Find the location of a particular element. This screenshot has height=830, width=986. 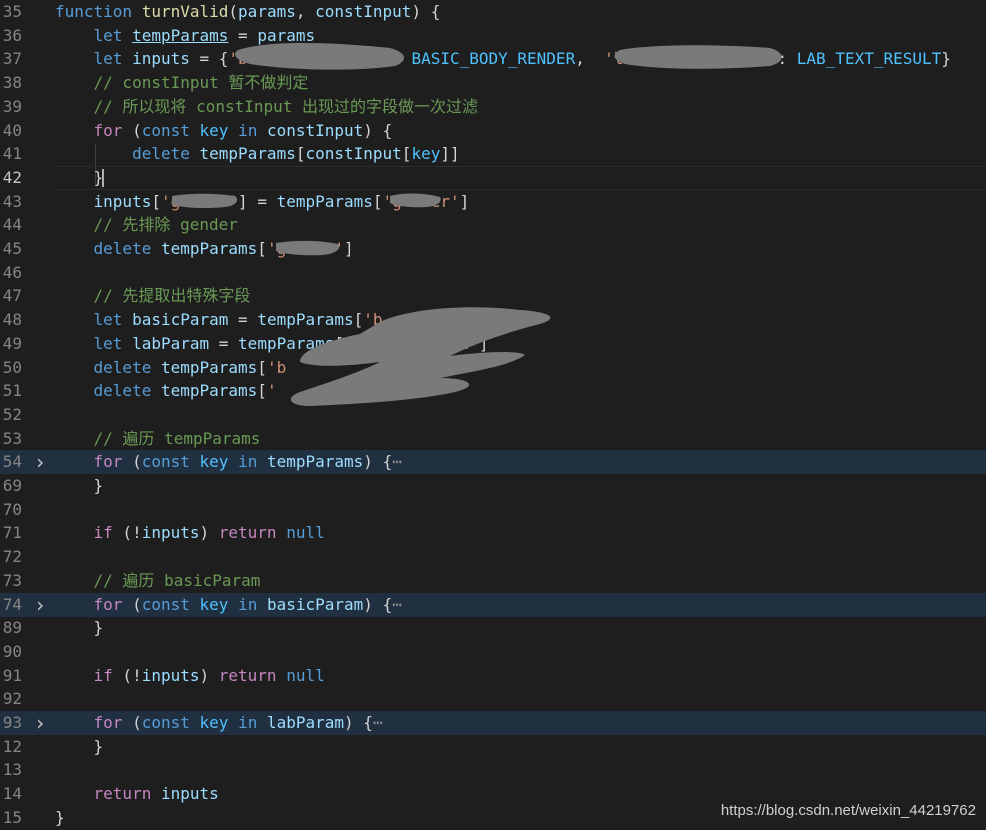

code-line: 36 let tempParams = params is located at coordinates (493, 36).